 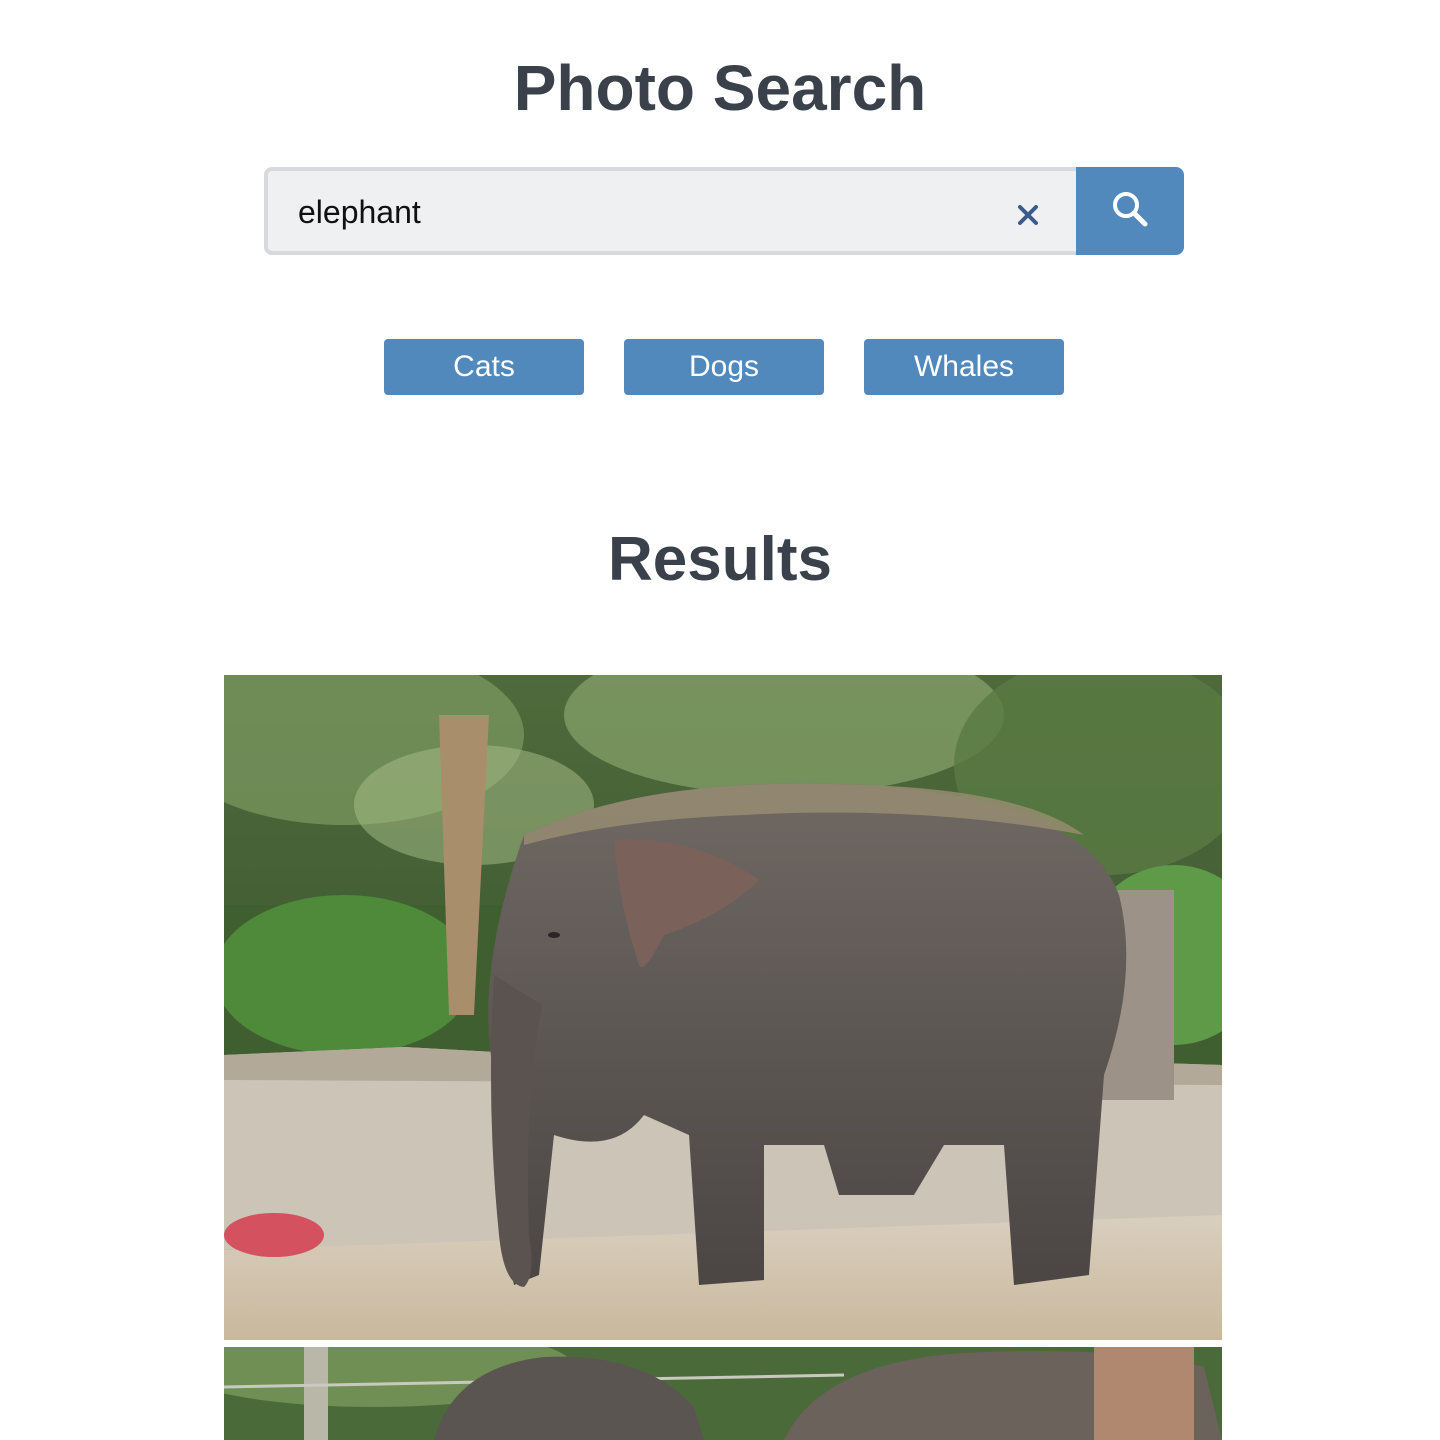 I want to click on clear-search-button, so click(x=1028, y=215).